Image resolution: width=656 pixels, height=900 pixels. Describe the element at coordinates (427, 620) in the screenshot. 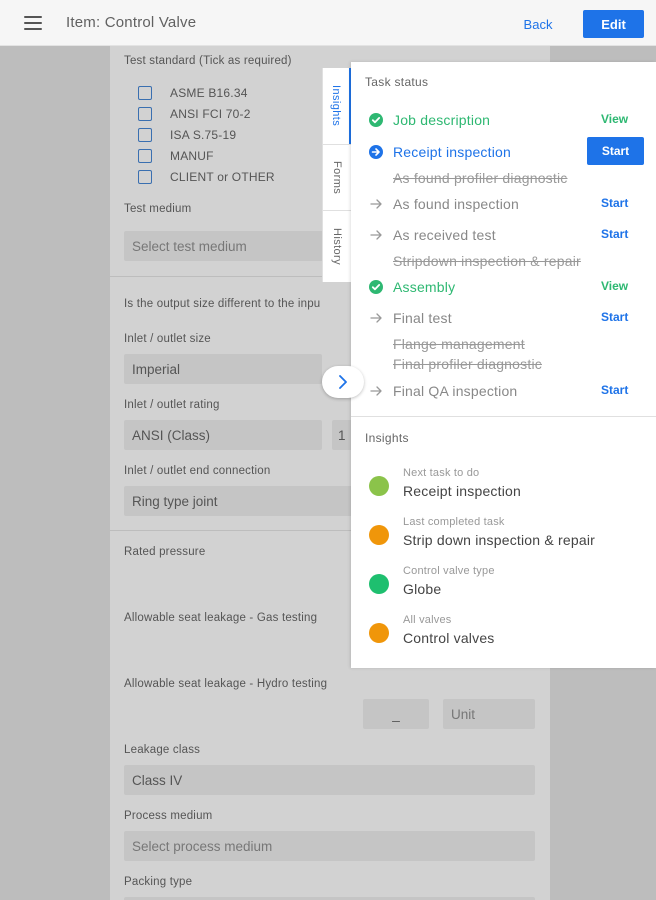

I see `insight-label: All valves` at that location.